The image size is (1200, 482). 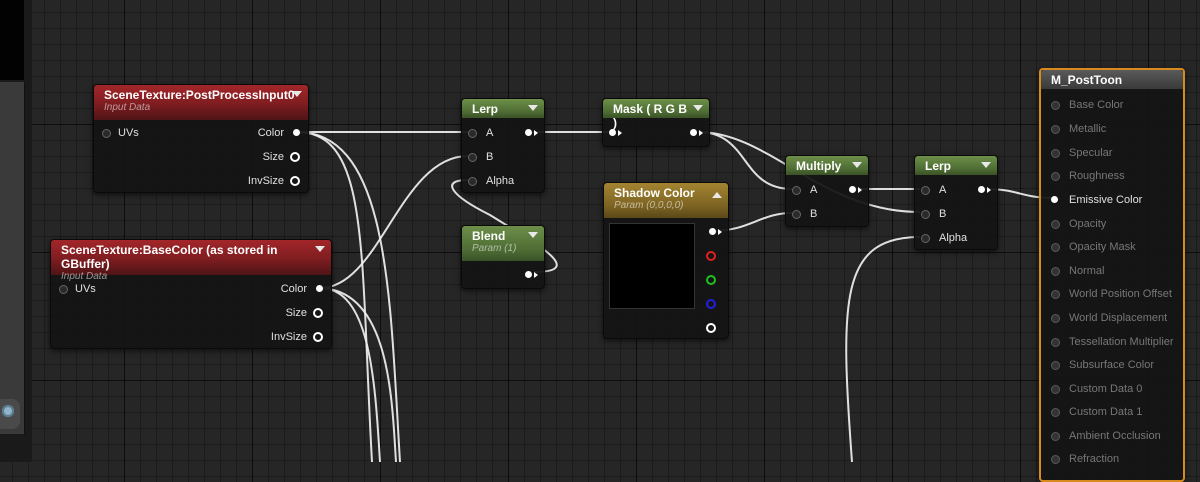 I want to click on pin-input, so click(x=616, y=133).